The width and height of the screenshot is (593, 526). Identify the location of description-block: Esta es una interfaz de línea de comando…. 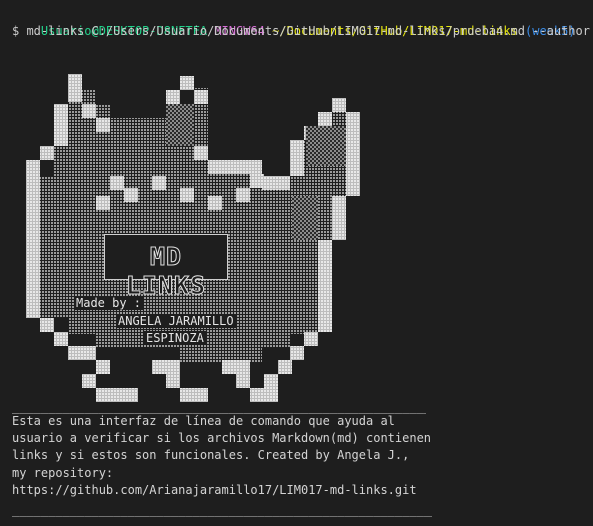
(221, 456).